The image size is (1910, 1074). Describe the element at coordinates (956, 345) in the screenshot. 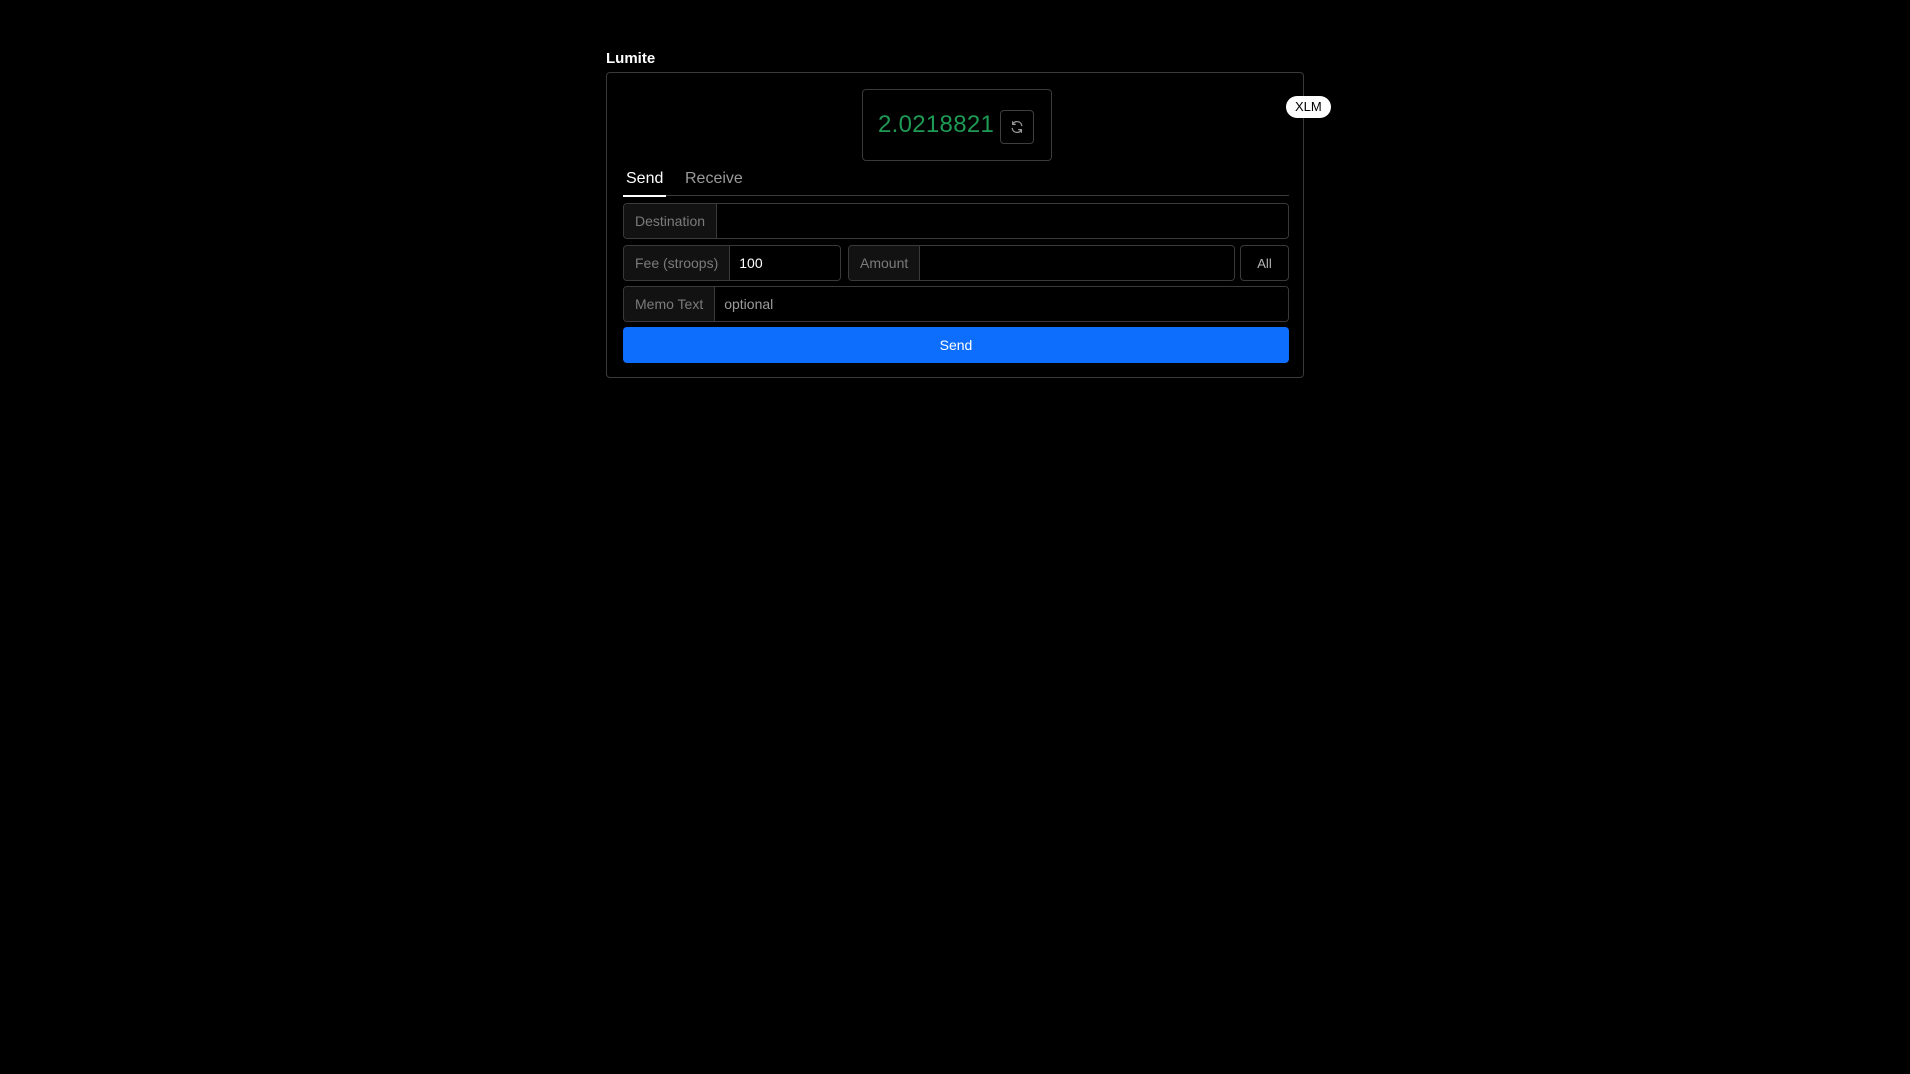

I see `send-button: Send` at that location.